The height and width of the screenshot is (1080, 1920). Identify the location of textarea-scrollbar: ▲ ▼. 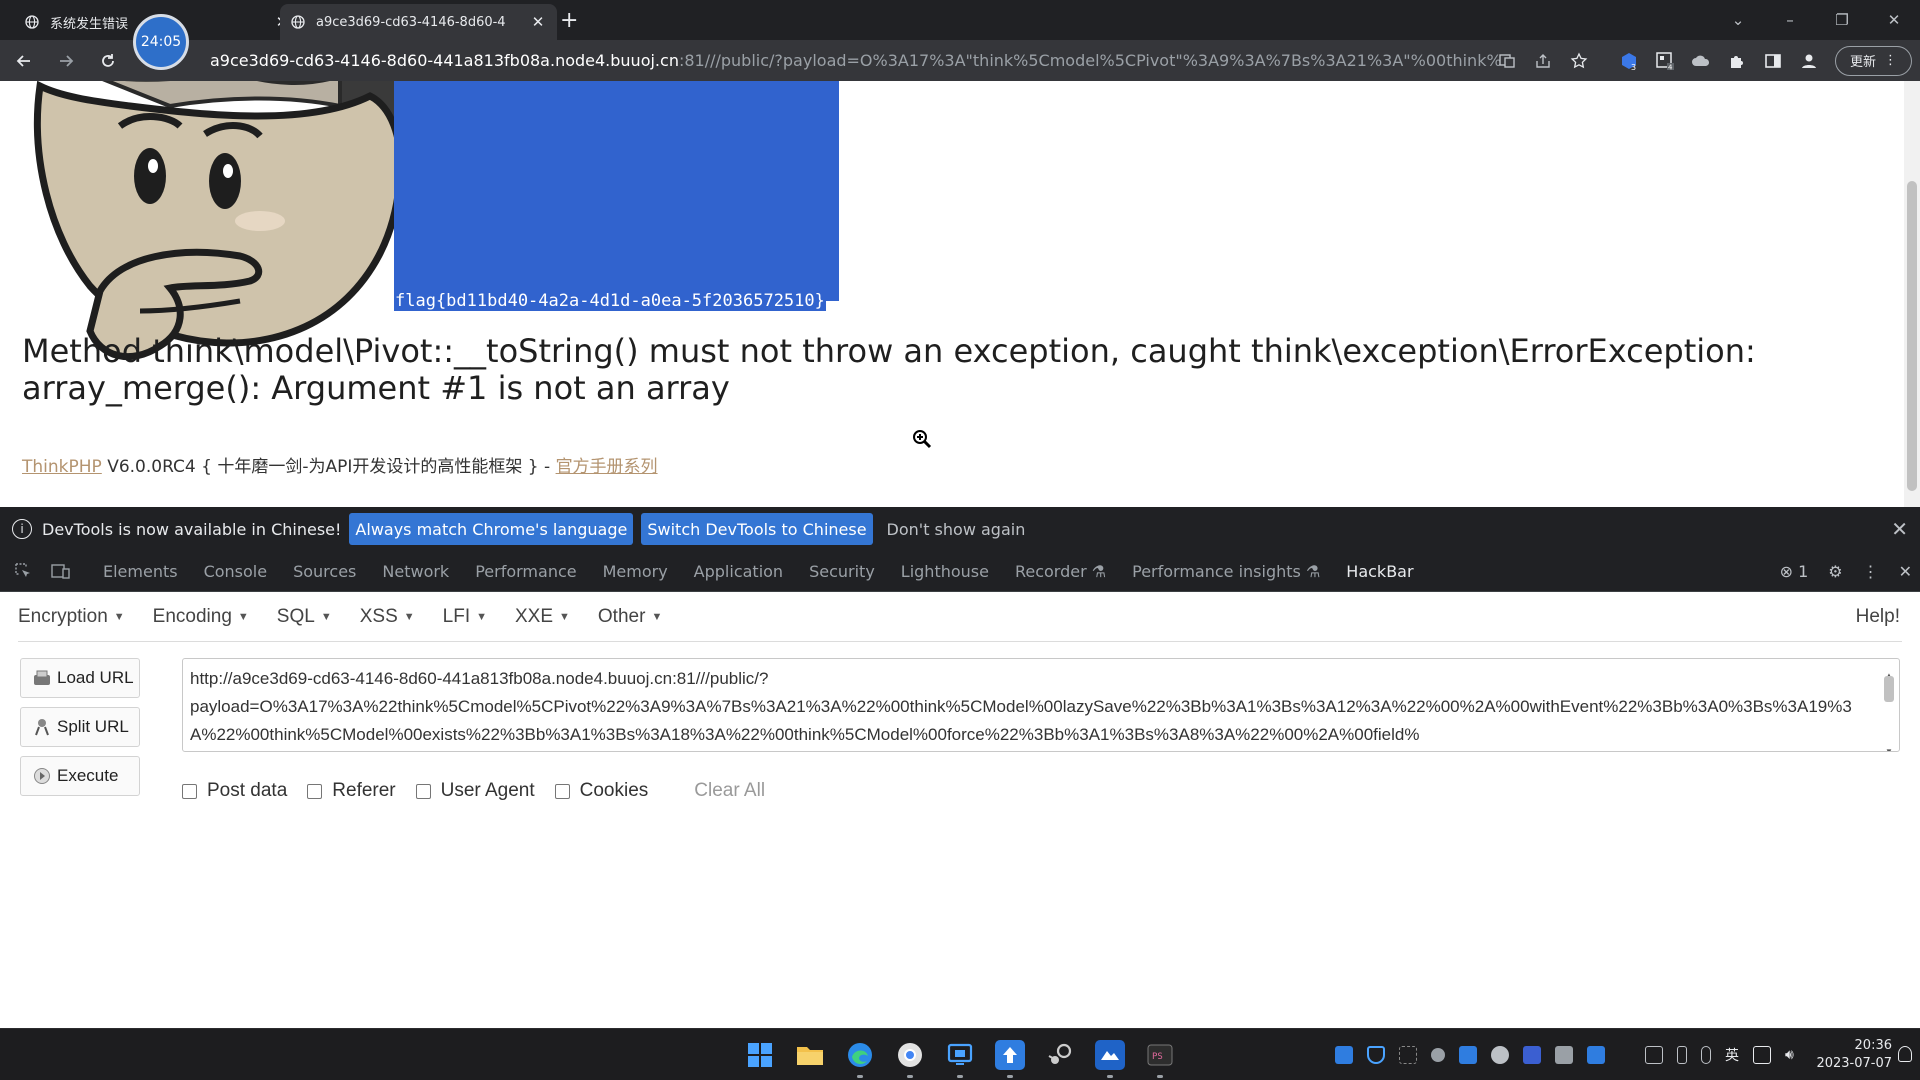
(1889, 706).